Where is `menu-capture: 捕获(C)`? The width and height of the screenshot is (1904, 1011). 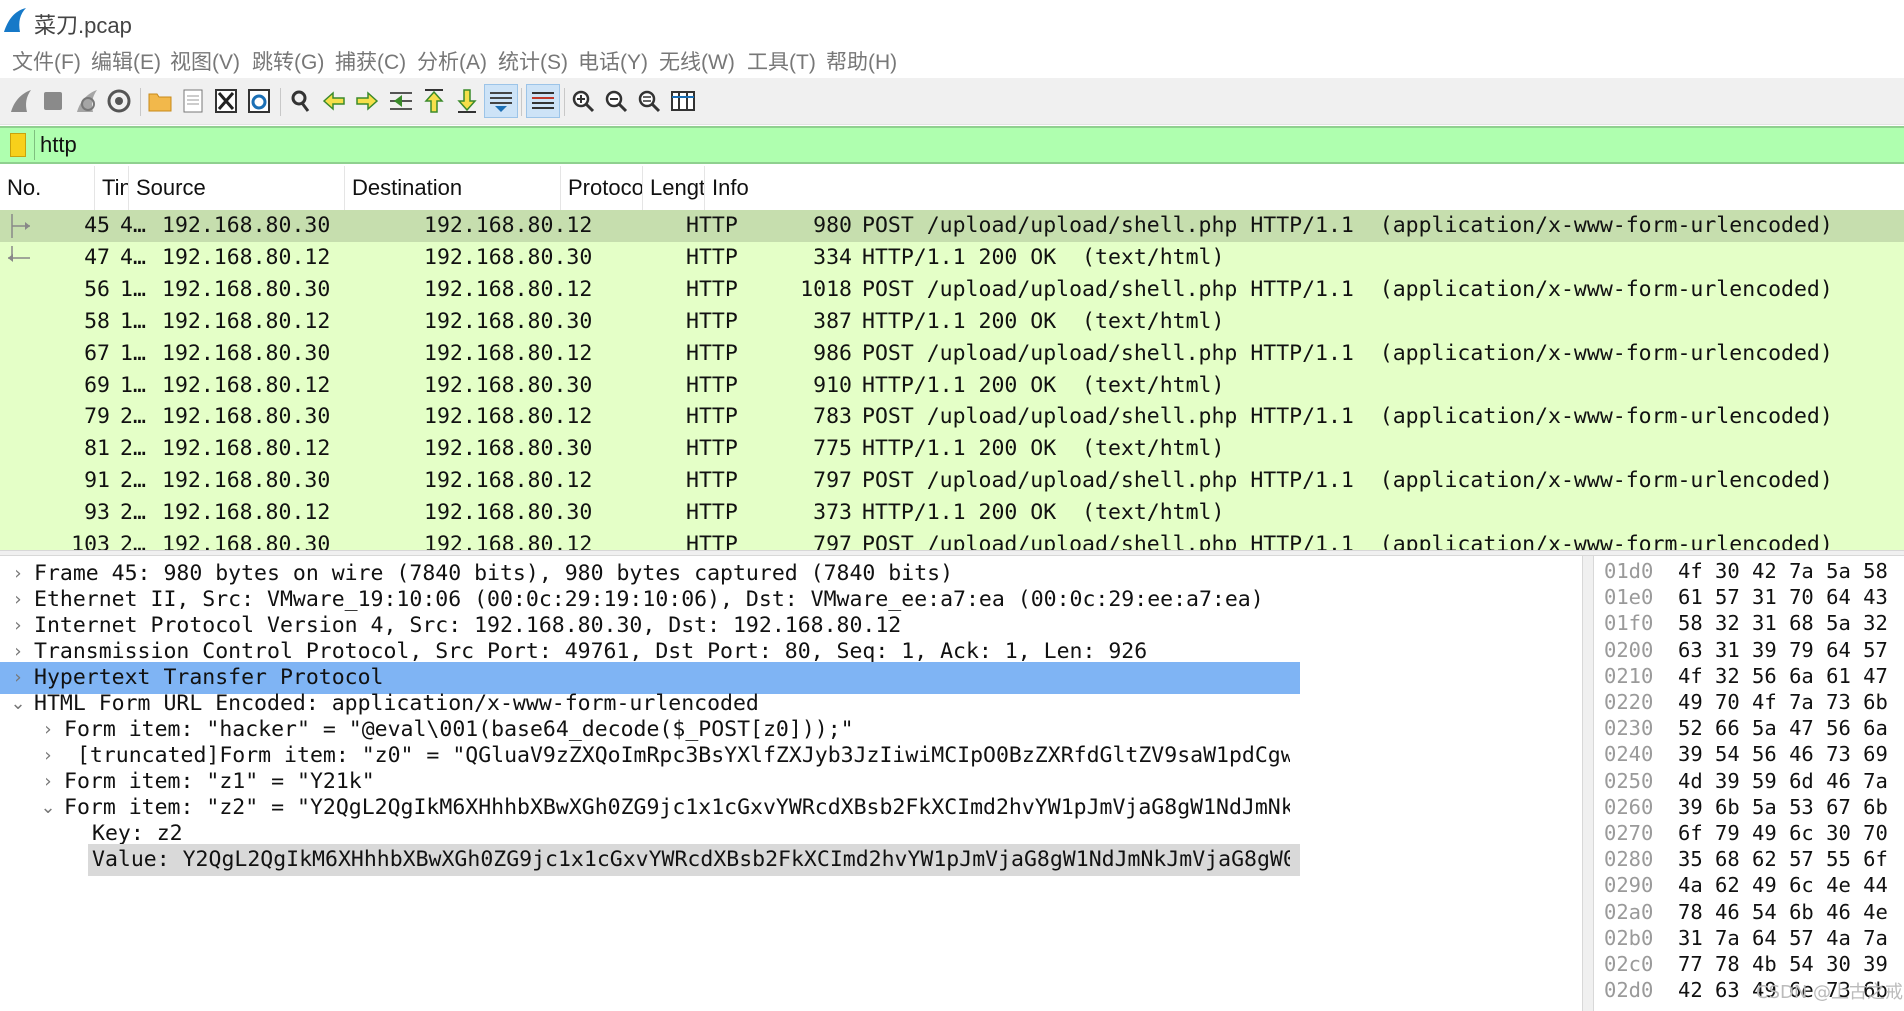 menu-capture: 捕获(C) is located at coordinates (370, 61).